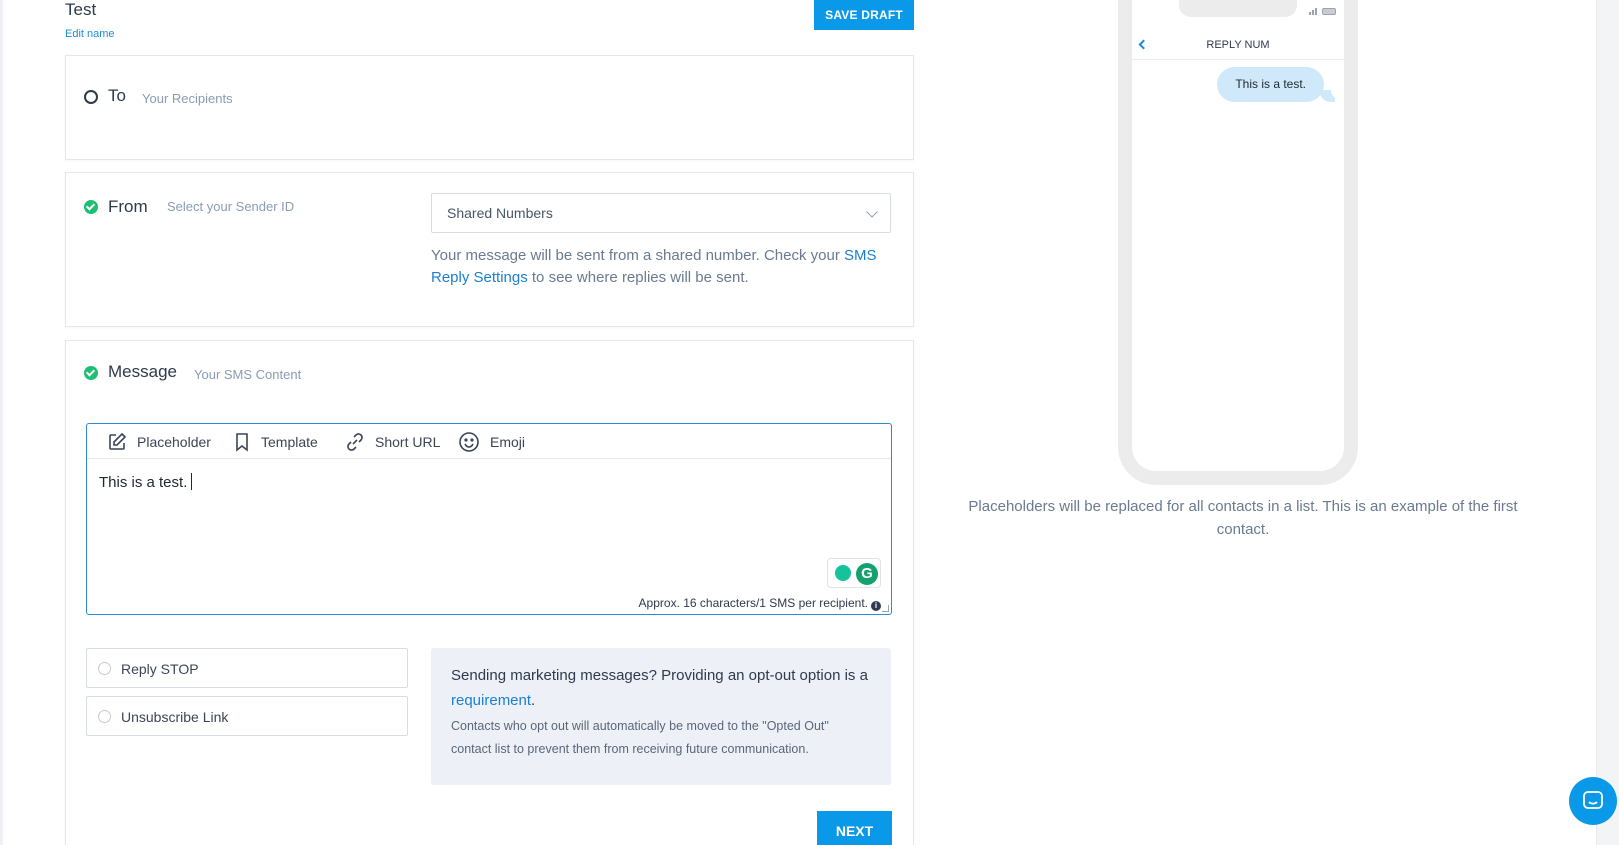 The height and width of the screenshot is (845, 1619). What do you see at coordinates (469, 441) in the screenshot?
I see `smiley-icon` at bounding box center [469, 441].